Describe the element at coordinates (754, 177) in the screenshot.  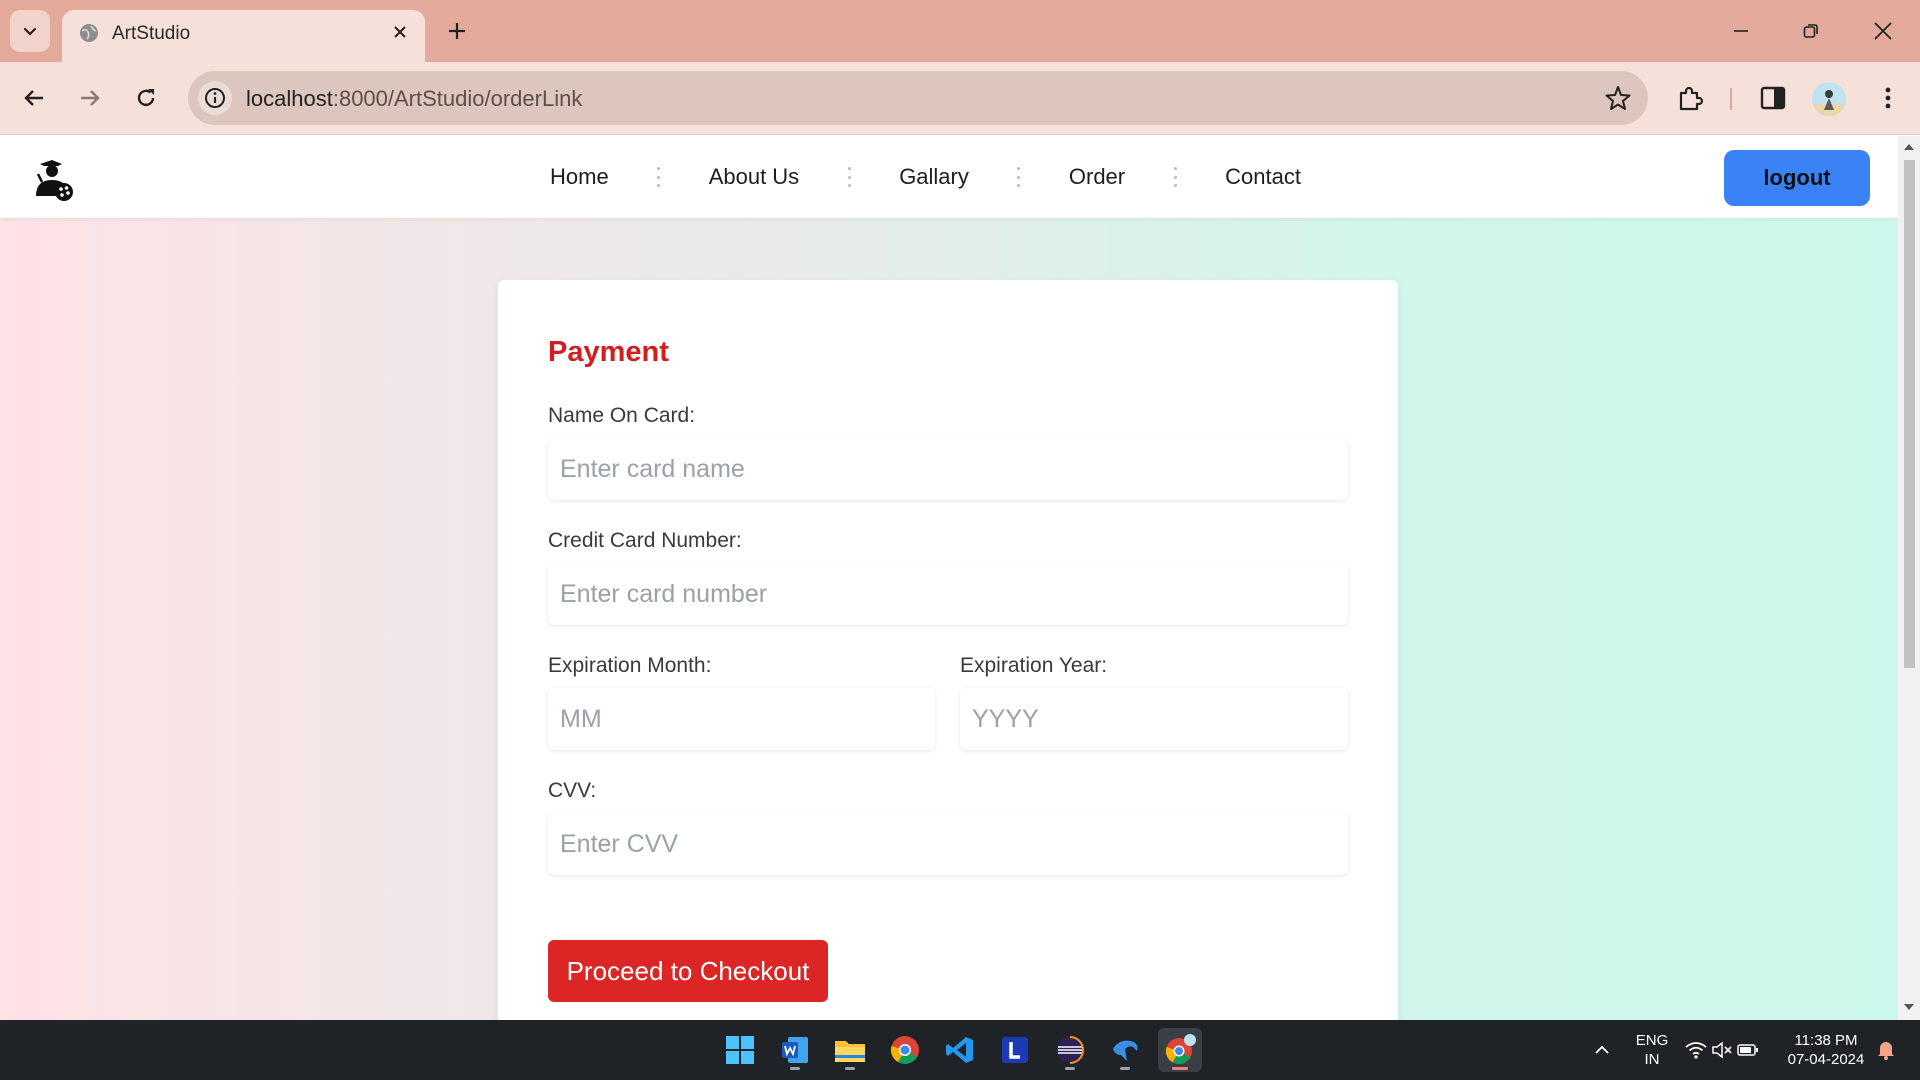
I see `nav-about-us: About Us` at that location.